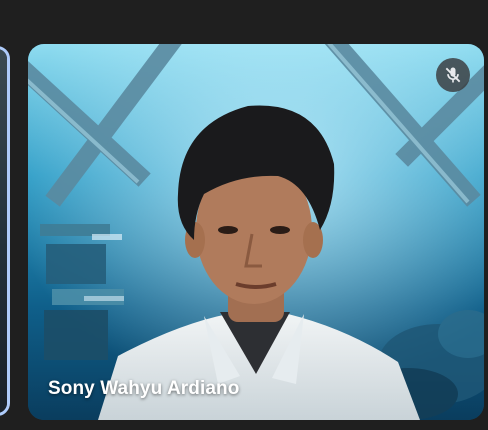 This screenshot has height=430, width=488. I want to click on participant-name: Sony Wahyu Ardiano, so click(144, 388).